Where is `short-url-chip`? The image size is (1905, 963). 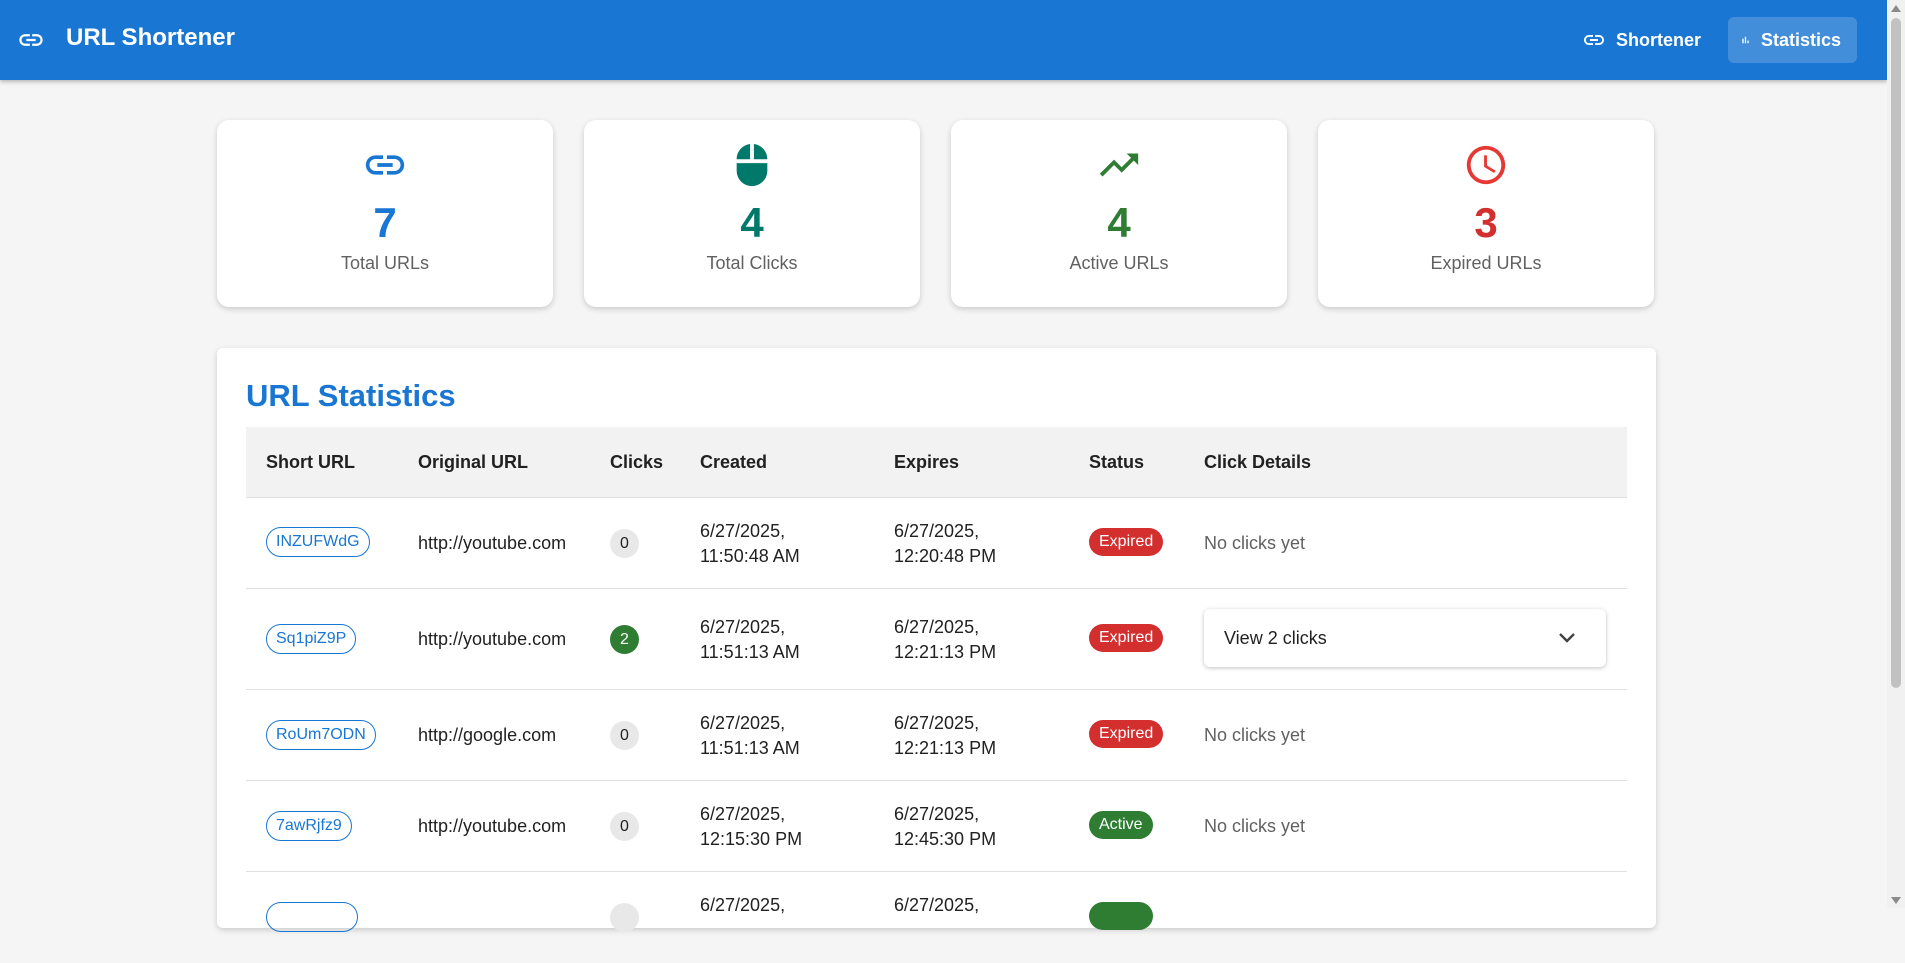
short-url-chip is located at coordinates (312, 917).